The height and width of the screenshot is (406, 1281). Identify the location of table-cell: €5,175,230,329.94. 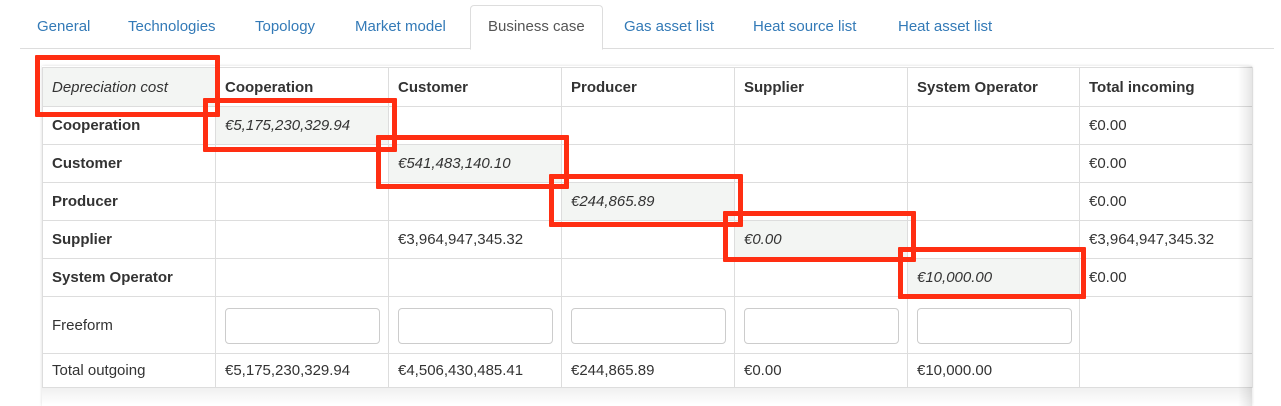
(302, 125).